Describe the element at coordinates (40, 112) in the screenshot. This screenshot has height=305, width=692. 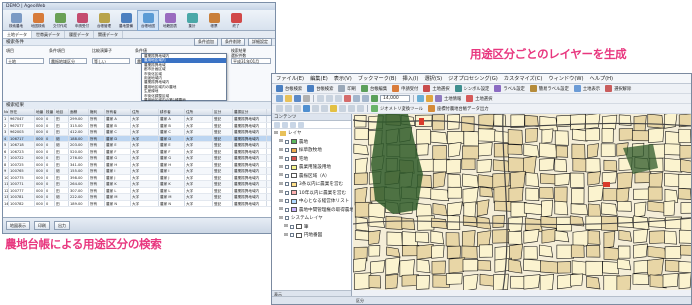
I see `grid-column-header: 地番` at that location.